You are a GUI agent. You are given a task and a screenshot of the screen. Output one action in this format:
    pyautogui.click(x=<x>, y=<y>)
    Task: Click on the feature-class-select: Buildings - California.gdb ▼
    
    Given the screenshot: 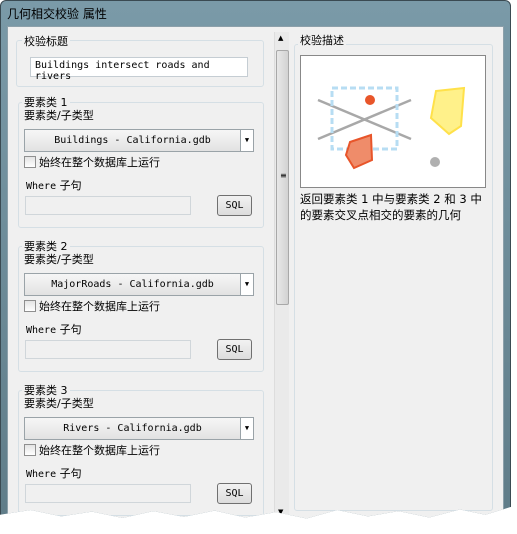 What is the action you would take?
    pyautogui.click(x=139, y=140)
    